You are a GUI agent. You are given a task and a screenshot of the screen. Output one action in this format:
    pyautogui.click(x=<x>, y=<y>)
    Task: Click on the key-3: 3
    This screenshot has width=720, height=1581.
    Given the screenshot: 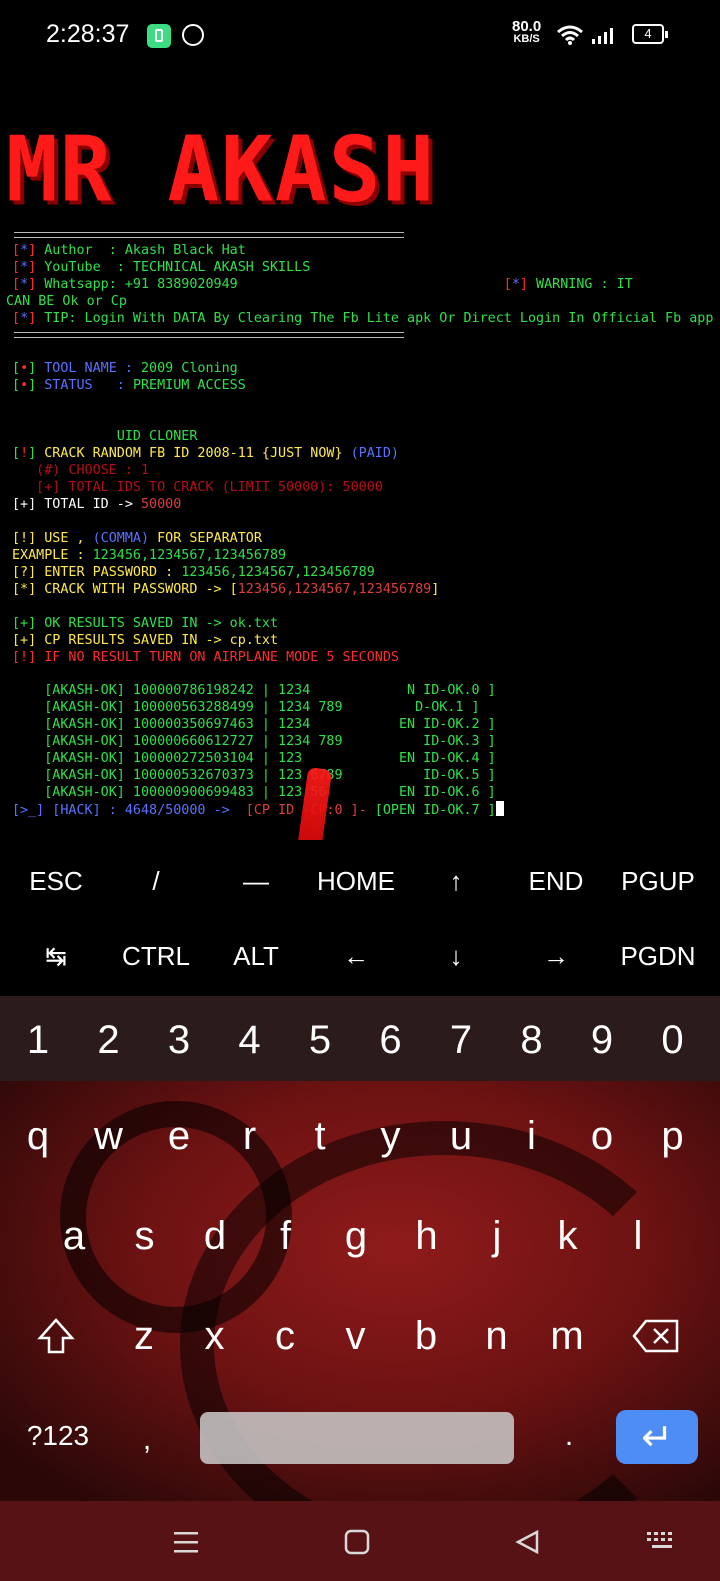 What is the action you would take?
    pyautogui.click(x=179, y=1040)
    